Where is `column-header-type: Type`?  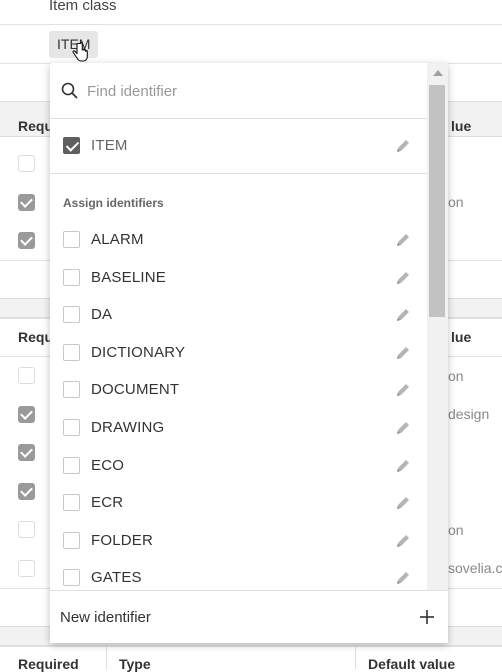 column-header-type: Type is located at coordinates (135, 664).